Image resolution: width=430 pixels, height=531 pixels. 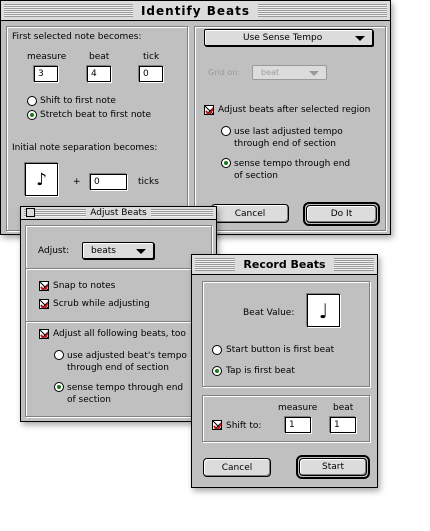 What do you see at coordinates (59, 355) in the screenshot?
I see `adjusted-beat-tempo-radio` at bounding box center [59, 355].